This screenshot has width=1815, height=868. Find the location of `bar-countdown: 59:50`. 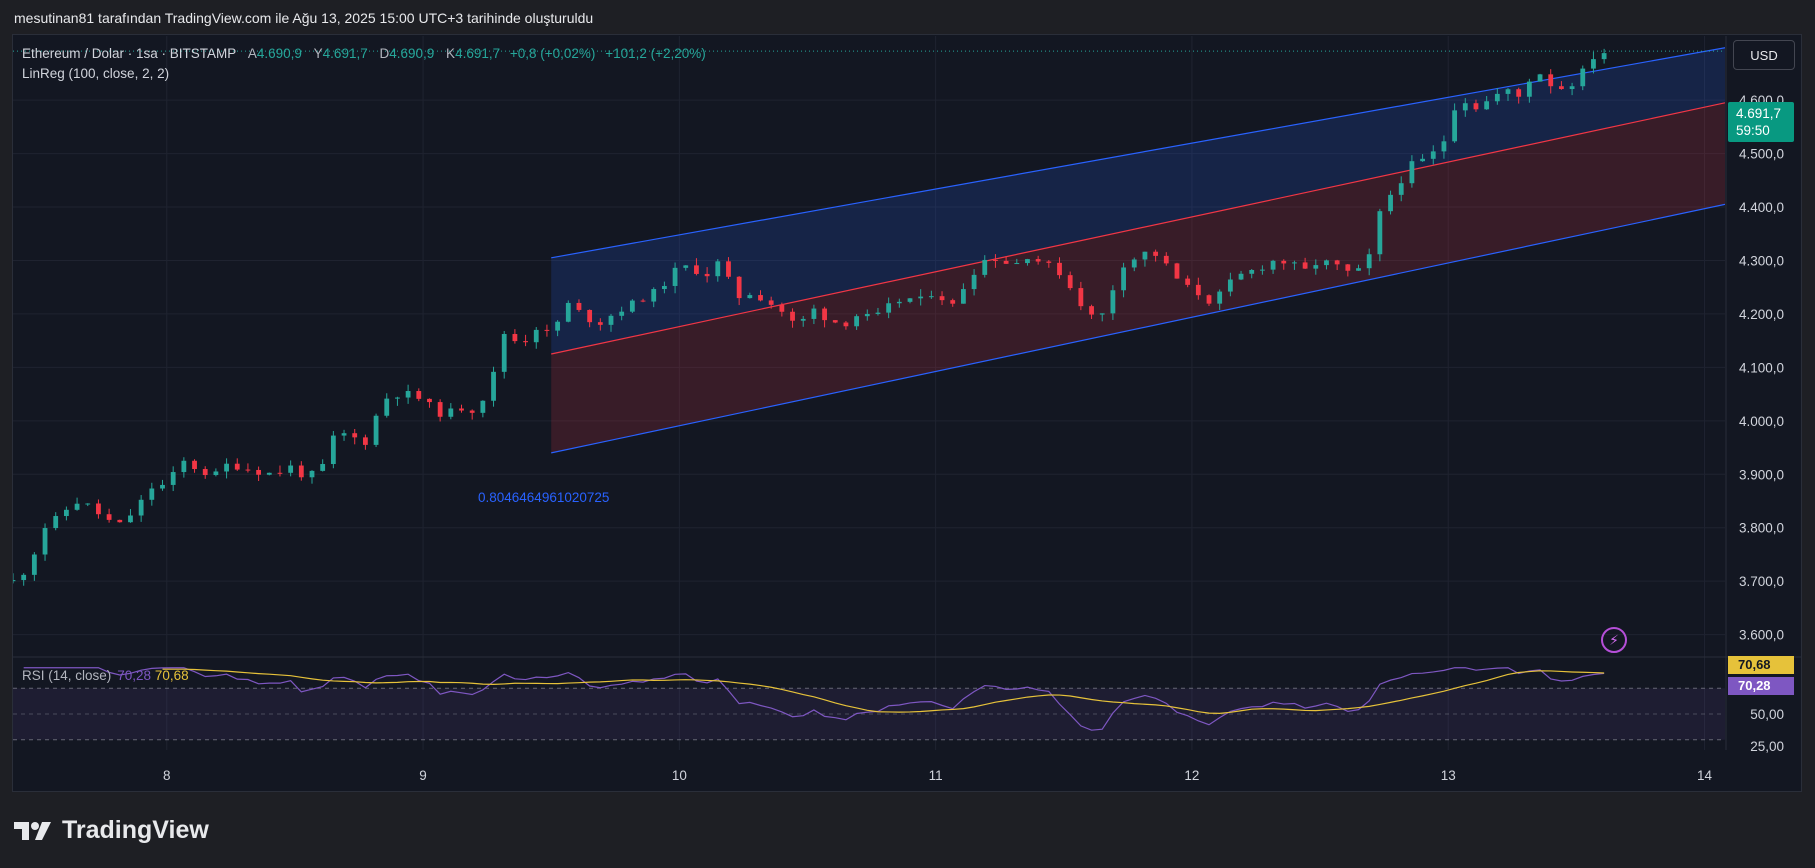

bar-countdown: 59:50 is located at coordinates (1753, 130).